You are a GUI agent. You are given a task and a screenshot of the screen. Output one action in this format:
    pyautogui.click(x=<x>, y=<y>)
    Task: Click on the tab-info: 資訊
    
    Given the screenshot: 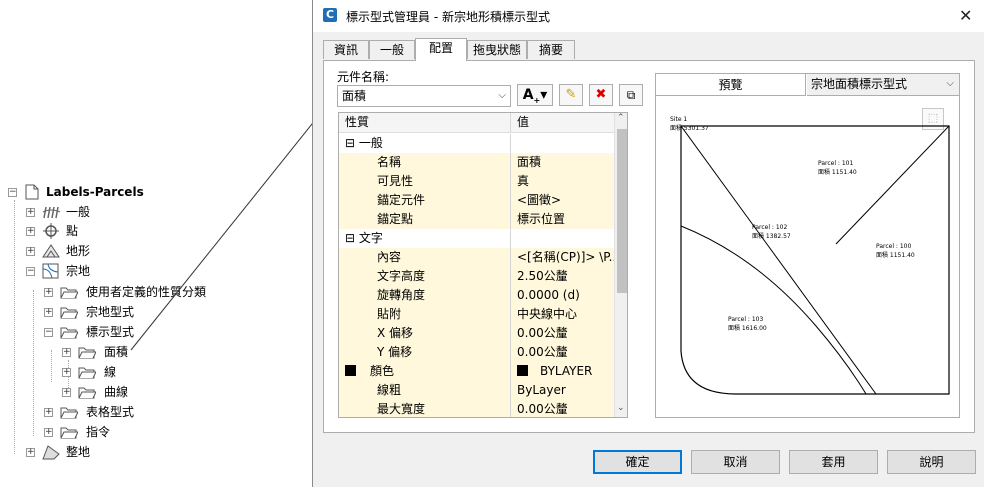 What is the action you would take?
    pyautogui.click(x=346, y=49)
    